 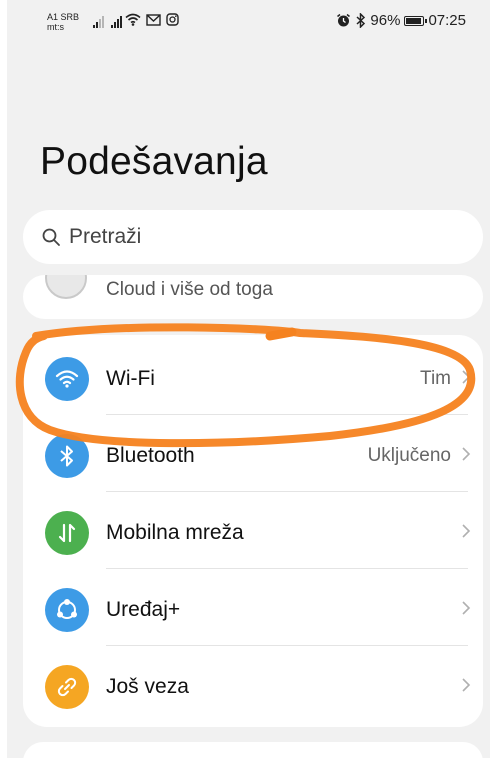 What do you see at coordinates (67, 533) in the screenshot?
I see `mobile-data-icon` at bounding box center [67, 533].